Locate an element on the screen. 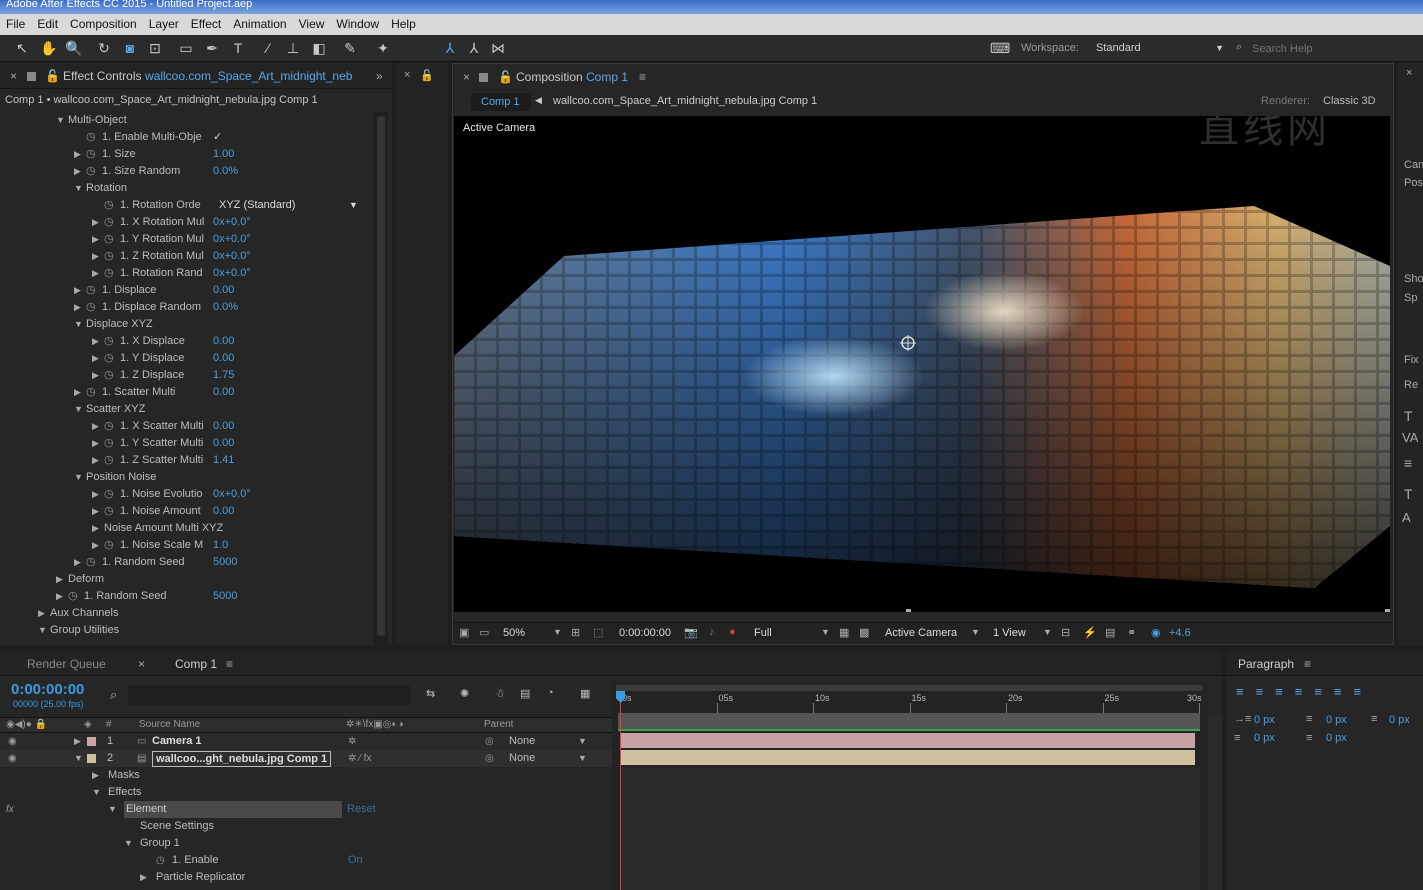 This screenshot has height=890, width=1423. effect-property-row: ▶ ◷ 1. X Displace 0.00 is located at coordinates (186, 341).